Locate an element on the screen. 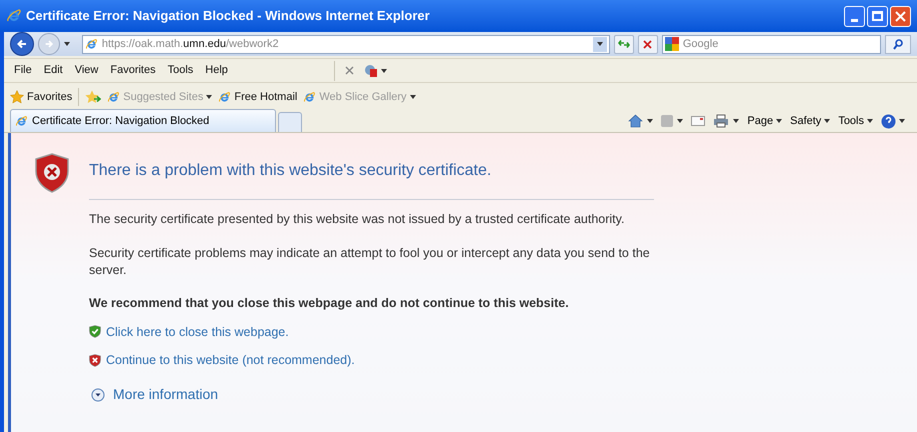  shield-x-icon is located at coordinates (95, 361).